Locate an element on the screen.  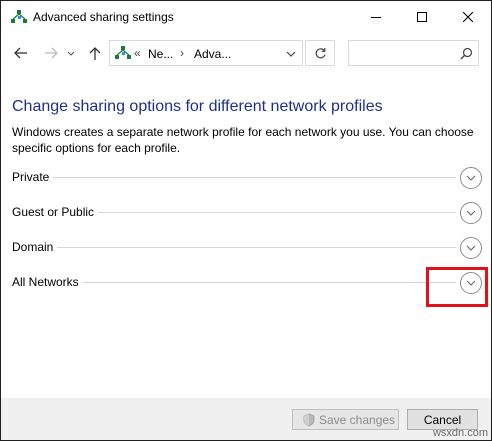
profile-section-all-networks: All Networks is located at coordinates (248, 284).